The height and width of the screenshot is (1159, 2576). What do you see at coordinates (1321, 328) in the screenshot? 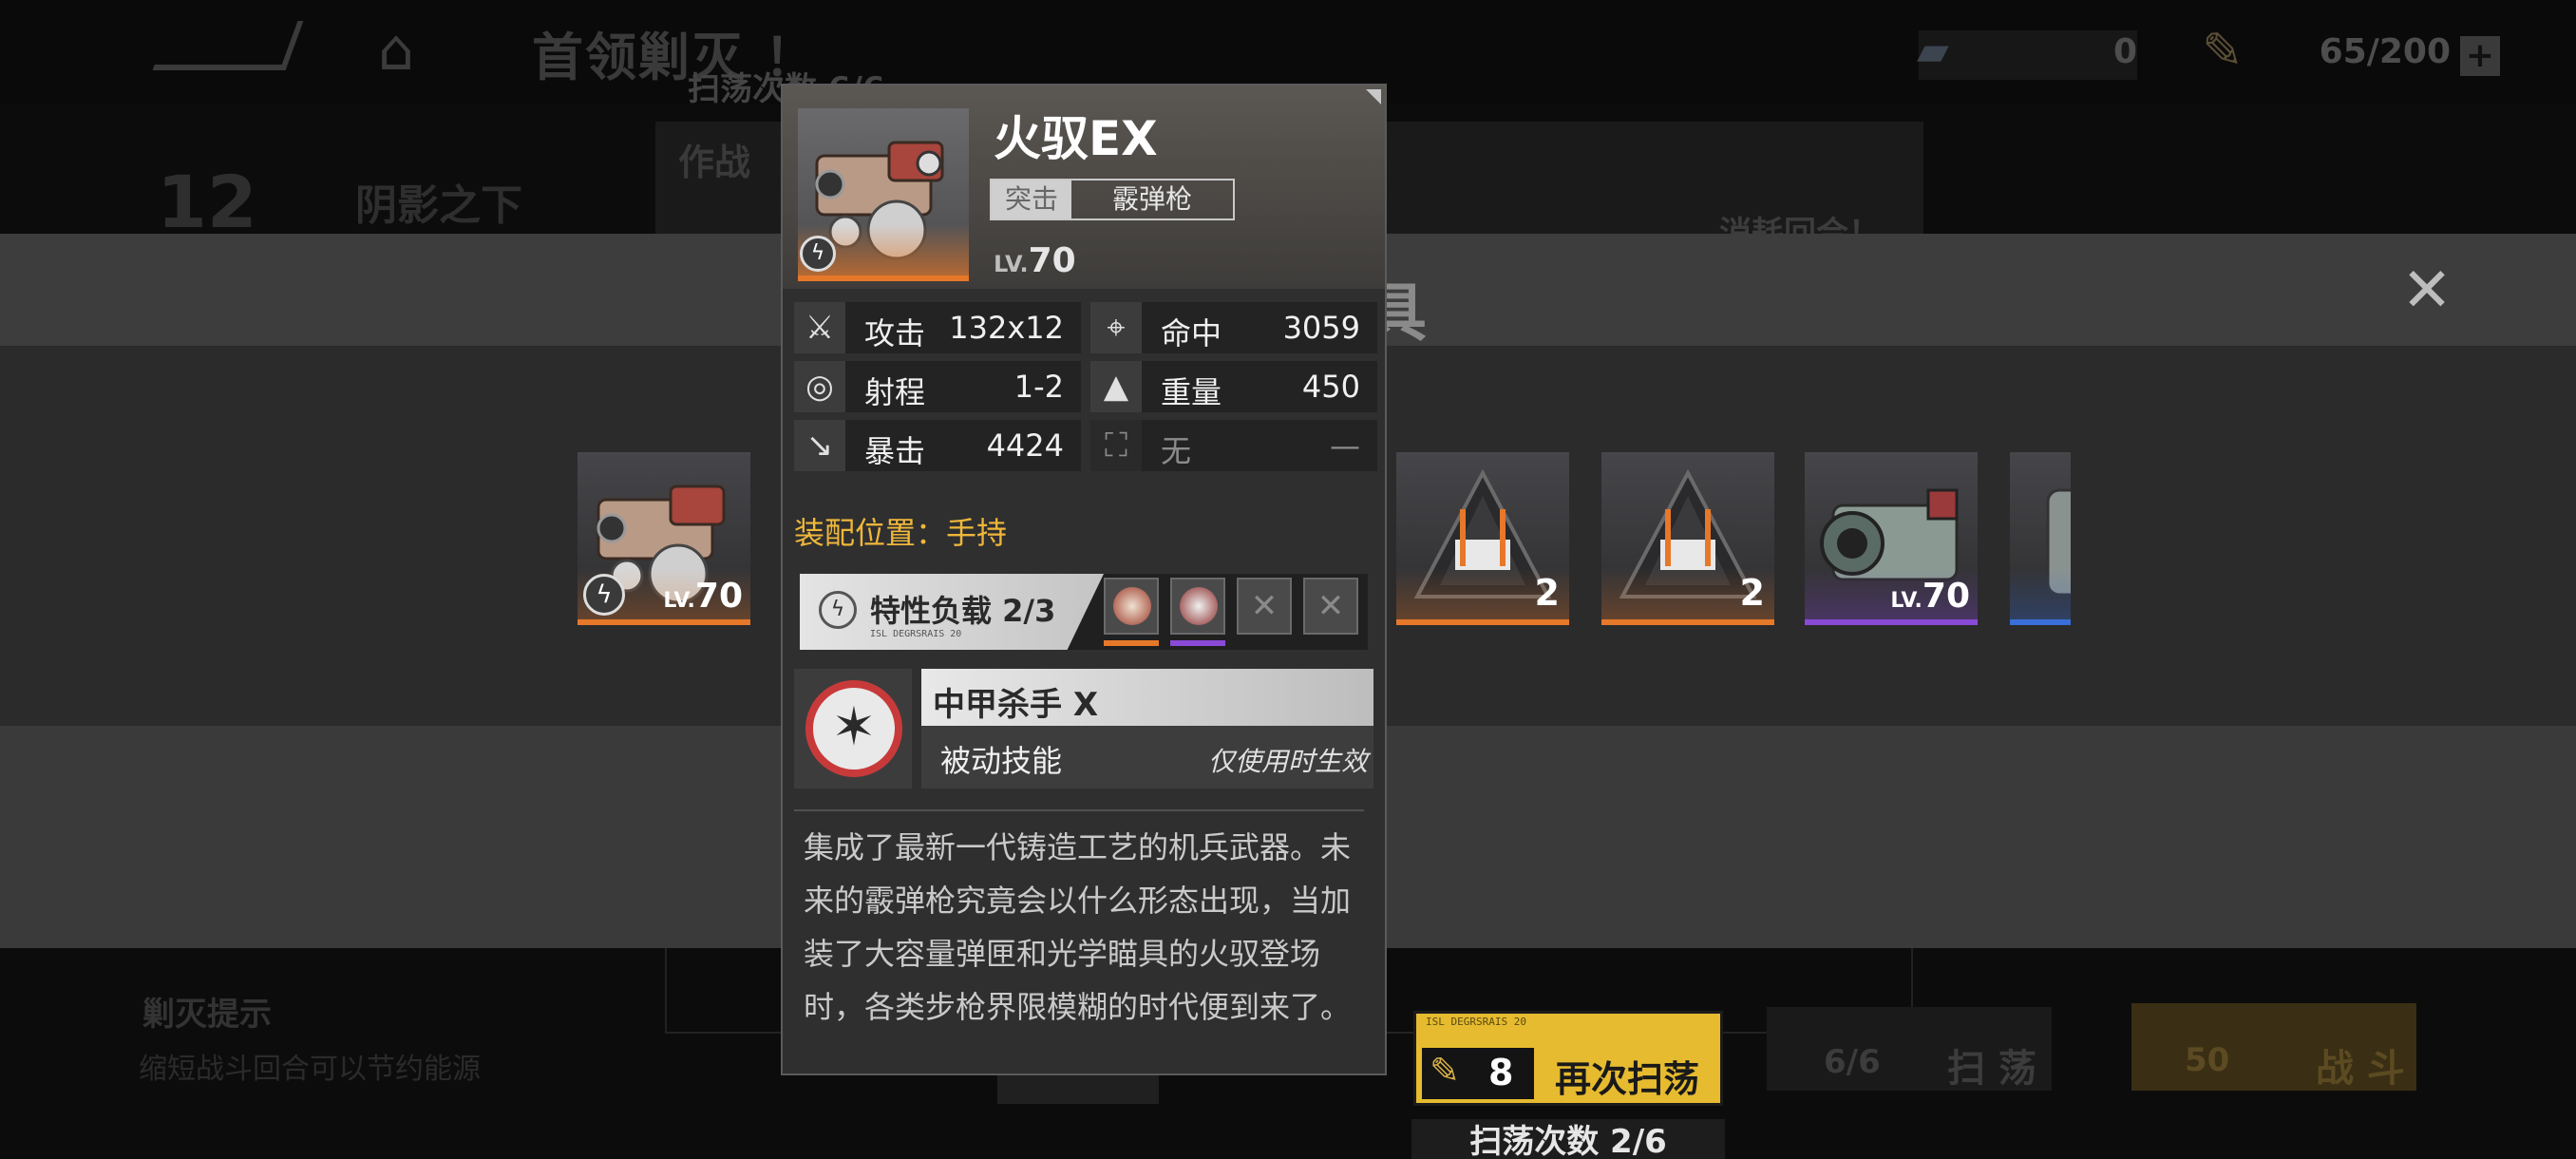
I see `stat-value: 3059` at bounding box center [1321, 328].